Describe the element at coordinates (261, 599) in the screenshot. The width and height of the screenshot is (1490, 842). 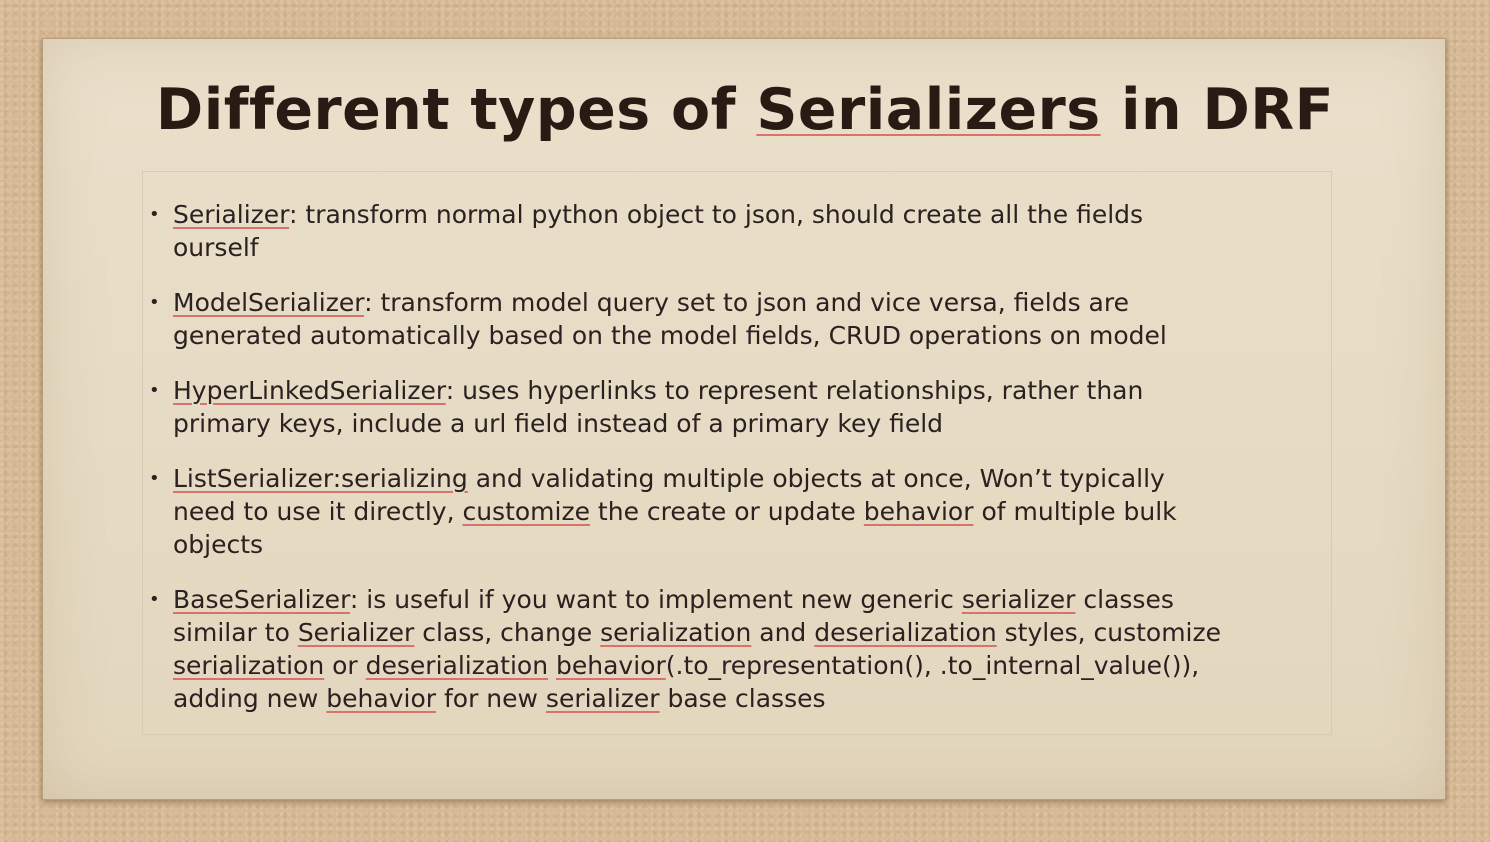
I see `item-term: BaseSerializer` at that location.